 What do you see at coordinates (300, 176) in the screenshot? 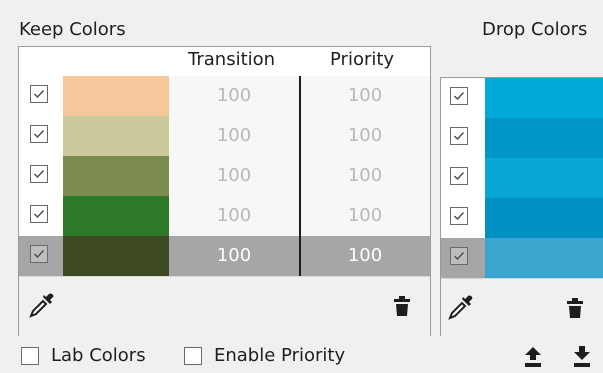
I see `column-divider` at bounding box center [300, 176].